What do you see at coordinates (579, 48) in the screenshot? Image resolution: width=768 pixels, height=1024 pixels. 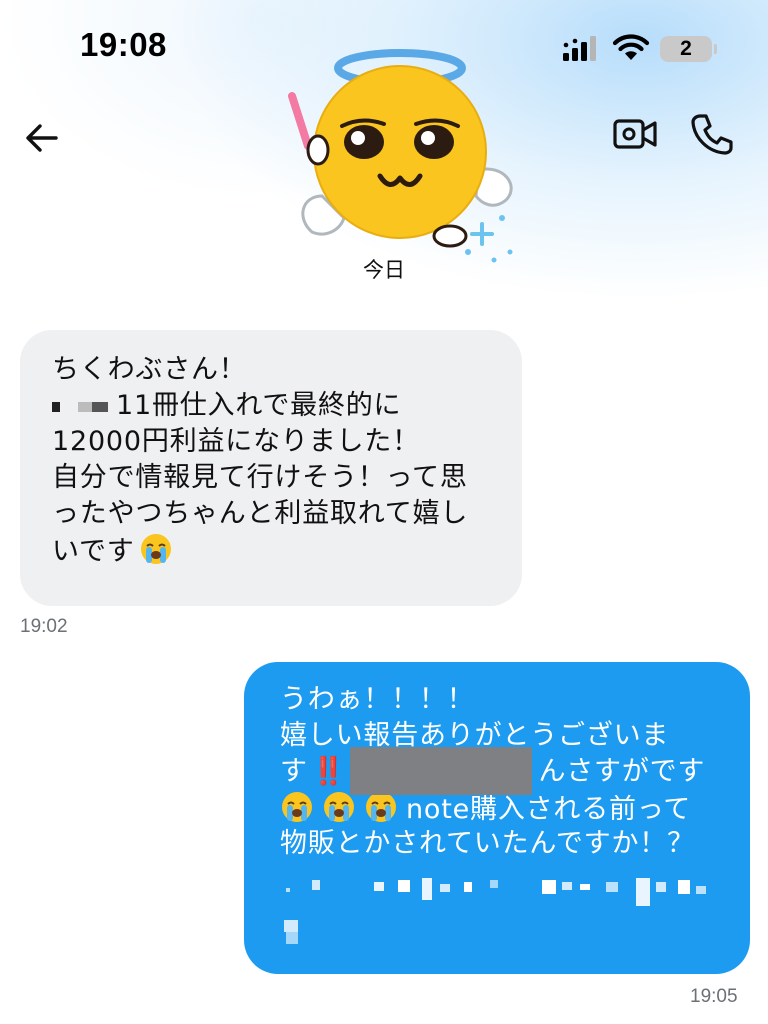 I see `cellular-signal-icon` at bounding box center [579, 48].